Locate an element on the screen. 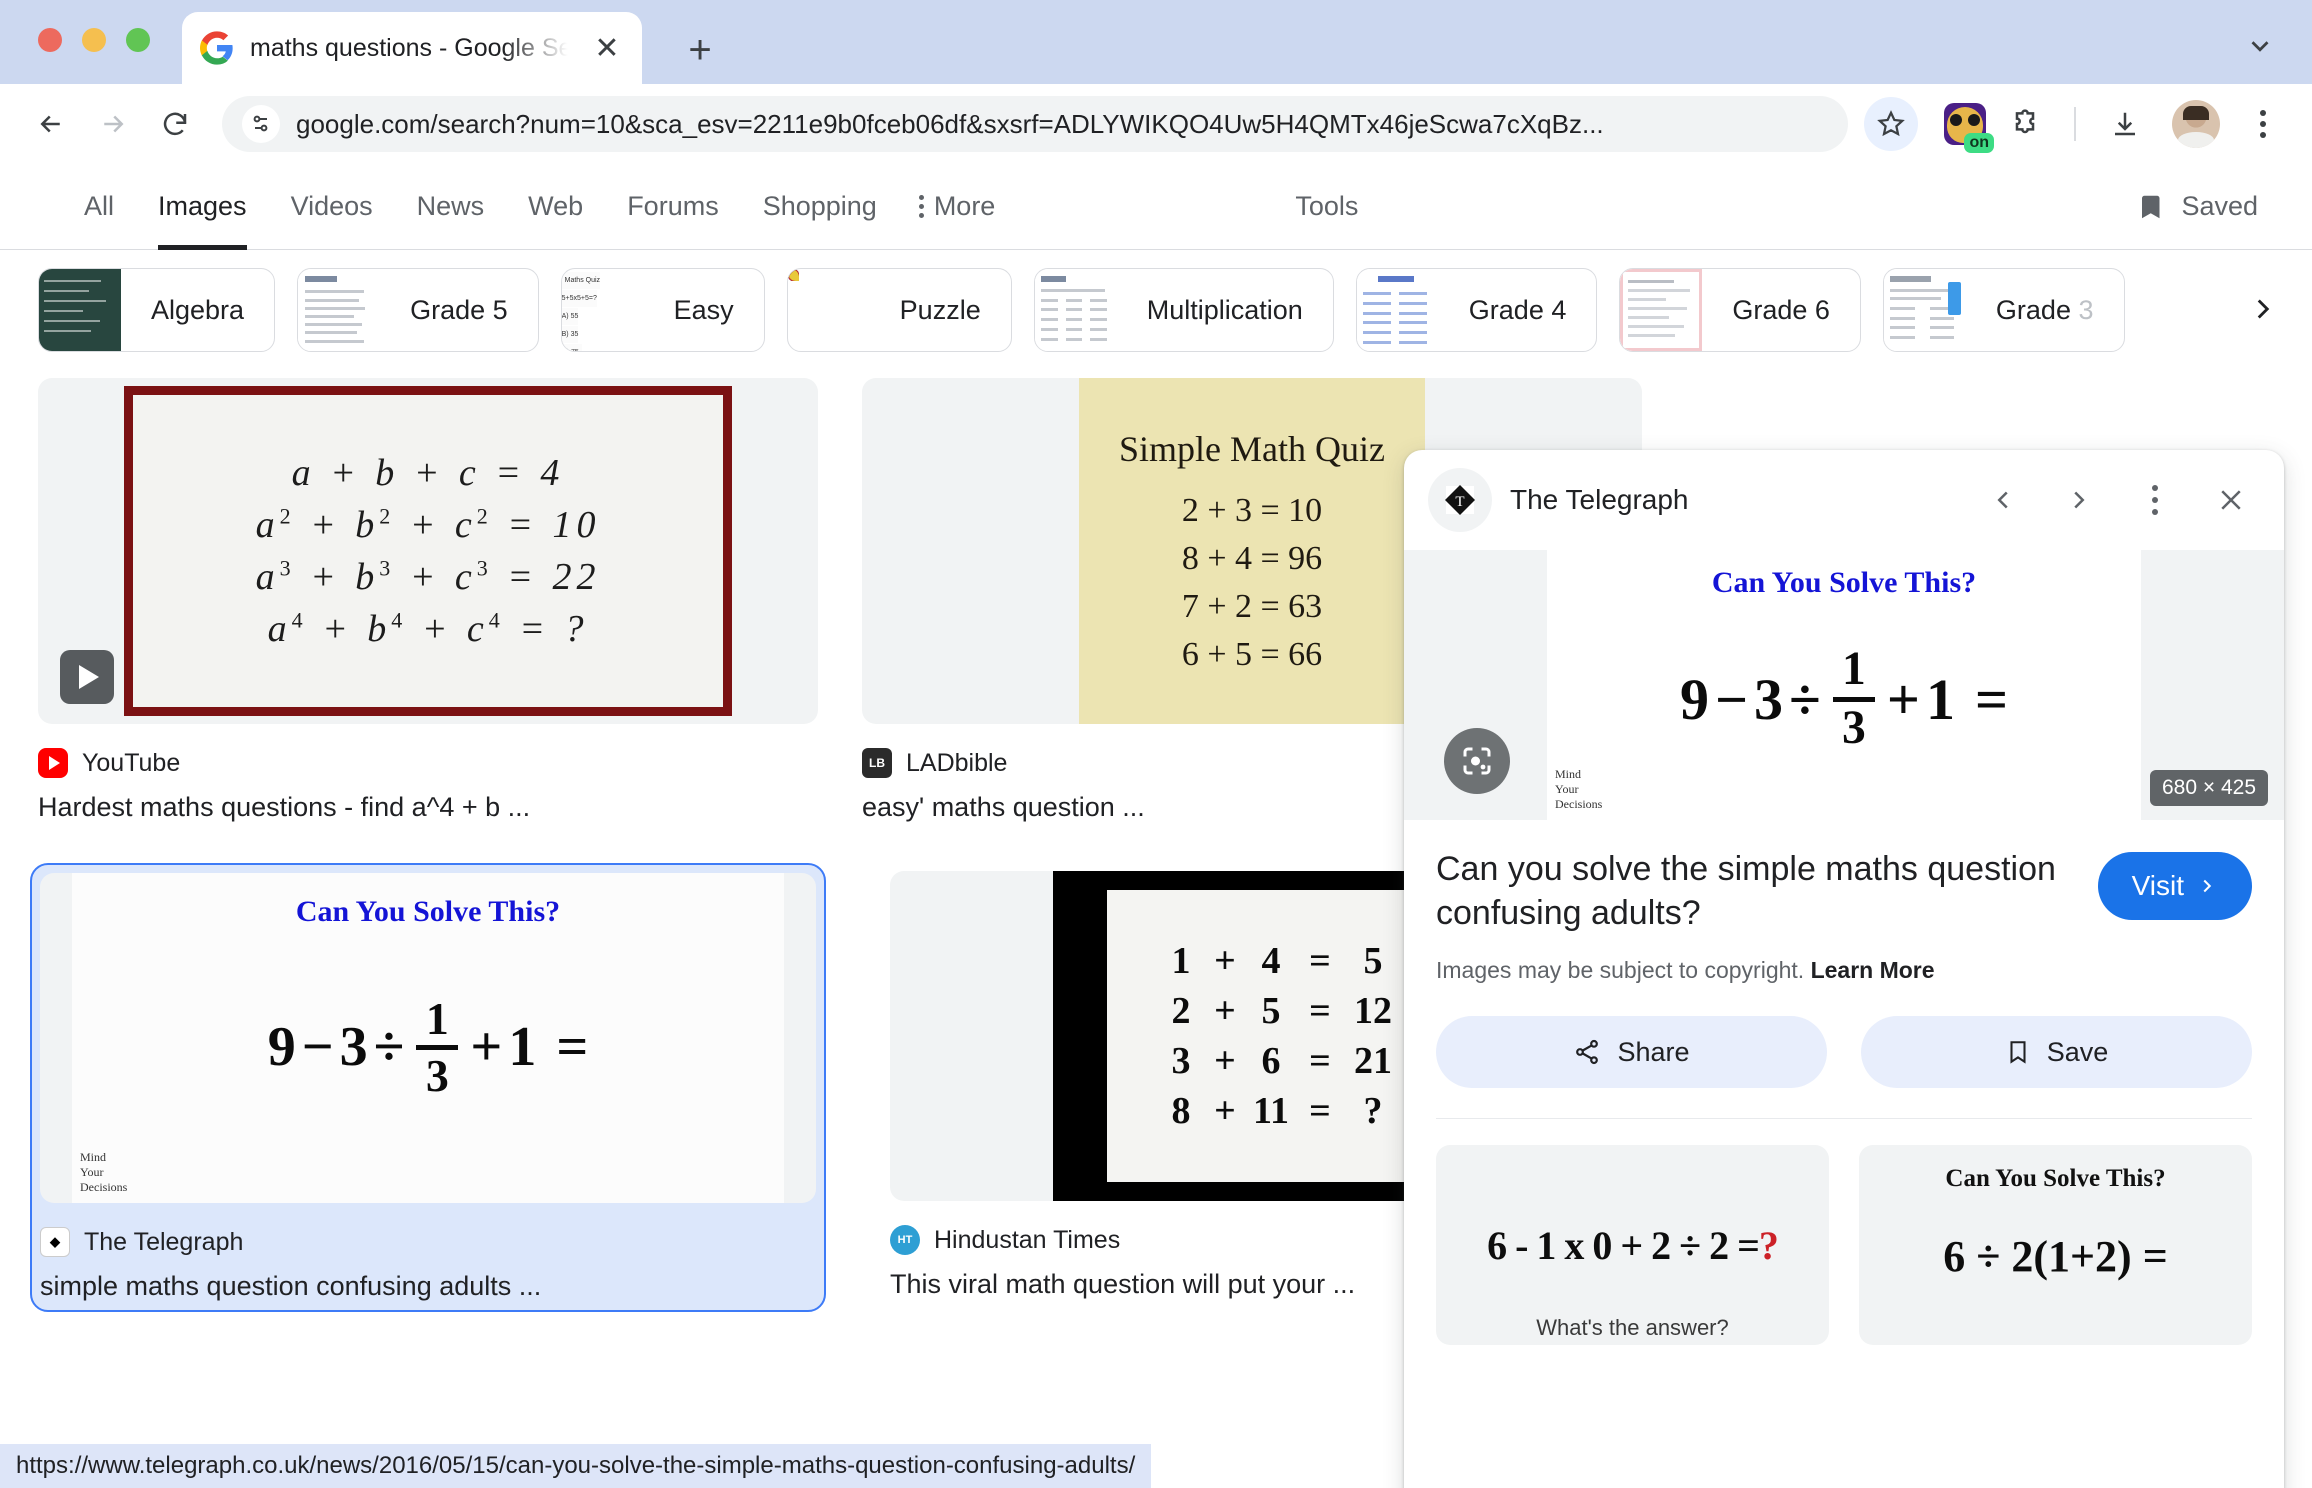 This screenshot has width=2312, height=1488. maximize-window-button is located at coordinates (138, 40).